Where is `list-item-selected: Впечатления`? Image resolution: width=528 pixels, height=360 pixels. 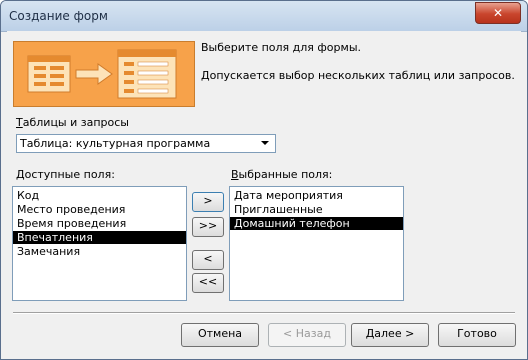 list-item-selected: Впечатления is located at coordinates (99, 237).